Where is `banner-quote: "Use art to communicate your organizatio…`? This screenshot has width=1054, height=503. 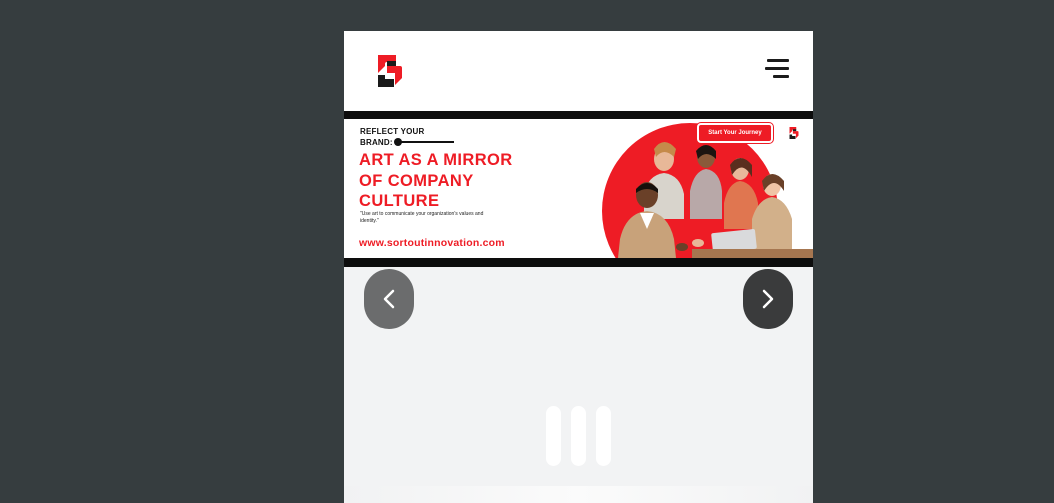
banner-quote: "Use art to communicate your organizatio… is located at coordinates (422, 217).